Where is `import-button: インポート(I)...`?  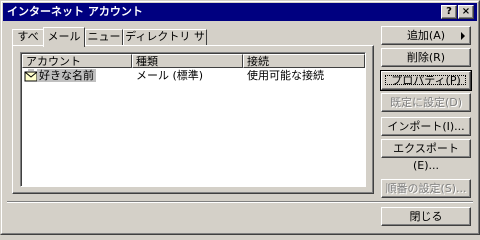
import-button: インポート(I)... is located at coordinates (426, 126).